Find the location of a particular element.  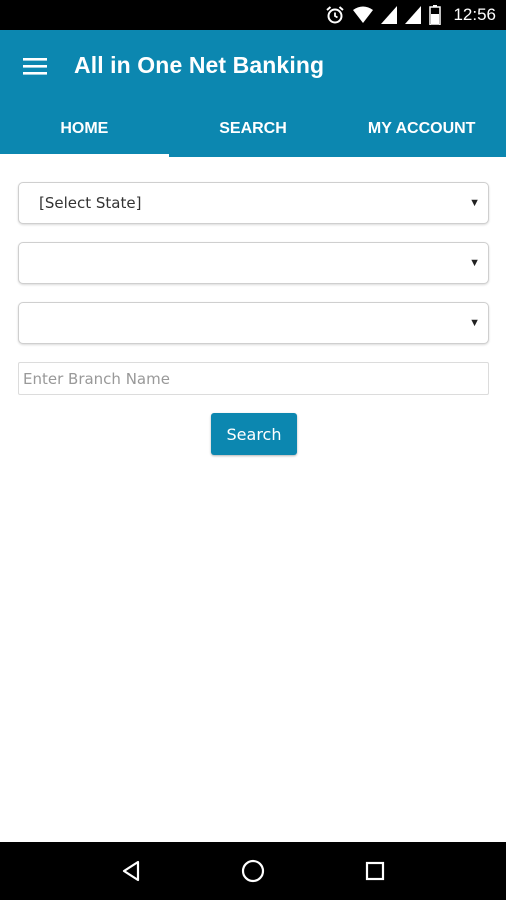

menu-button is located at coordinates (35, 65).